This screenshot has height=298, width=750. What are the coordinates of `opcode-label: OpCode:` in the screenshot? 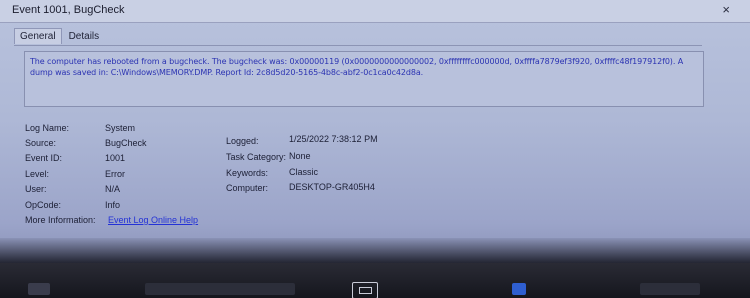 It's located at (43, 205).